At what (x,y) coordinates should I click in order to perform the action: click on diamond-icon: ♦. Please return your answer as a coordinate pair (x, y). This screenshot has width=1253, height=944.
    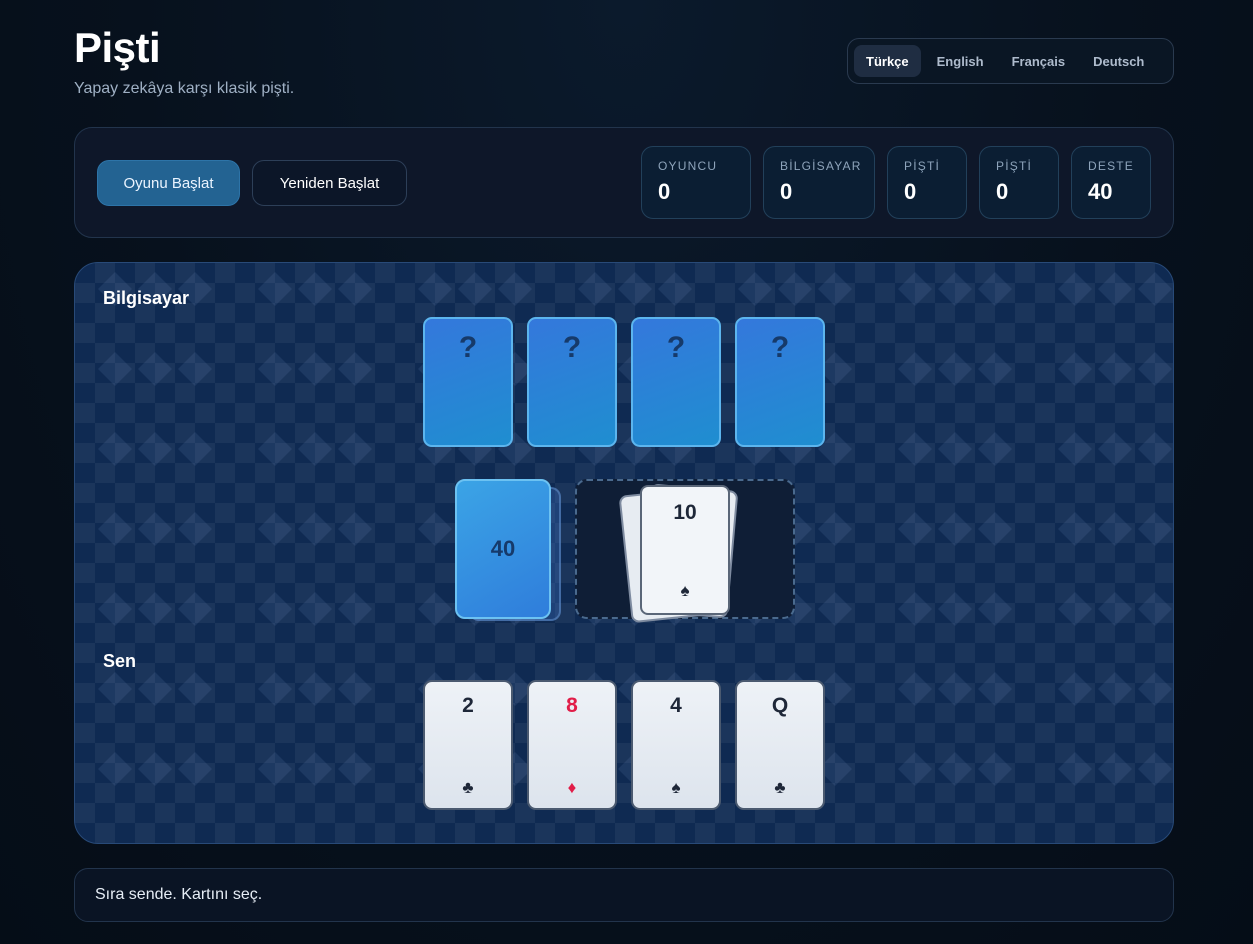
    Looking at the image, I should click on (572, 787).